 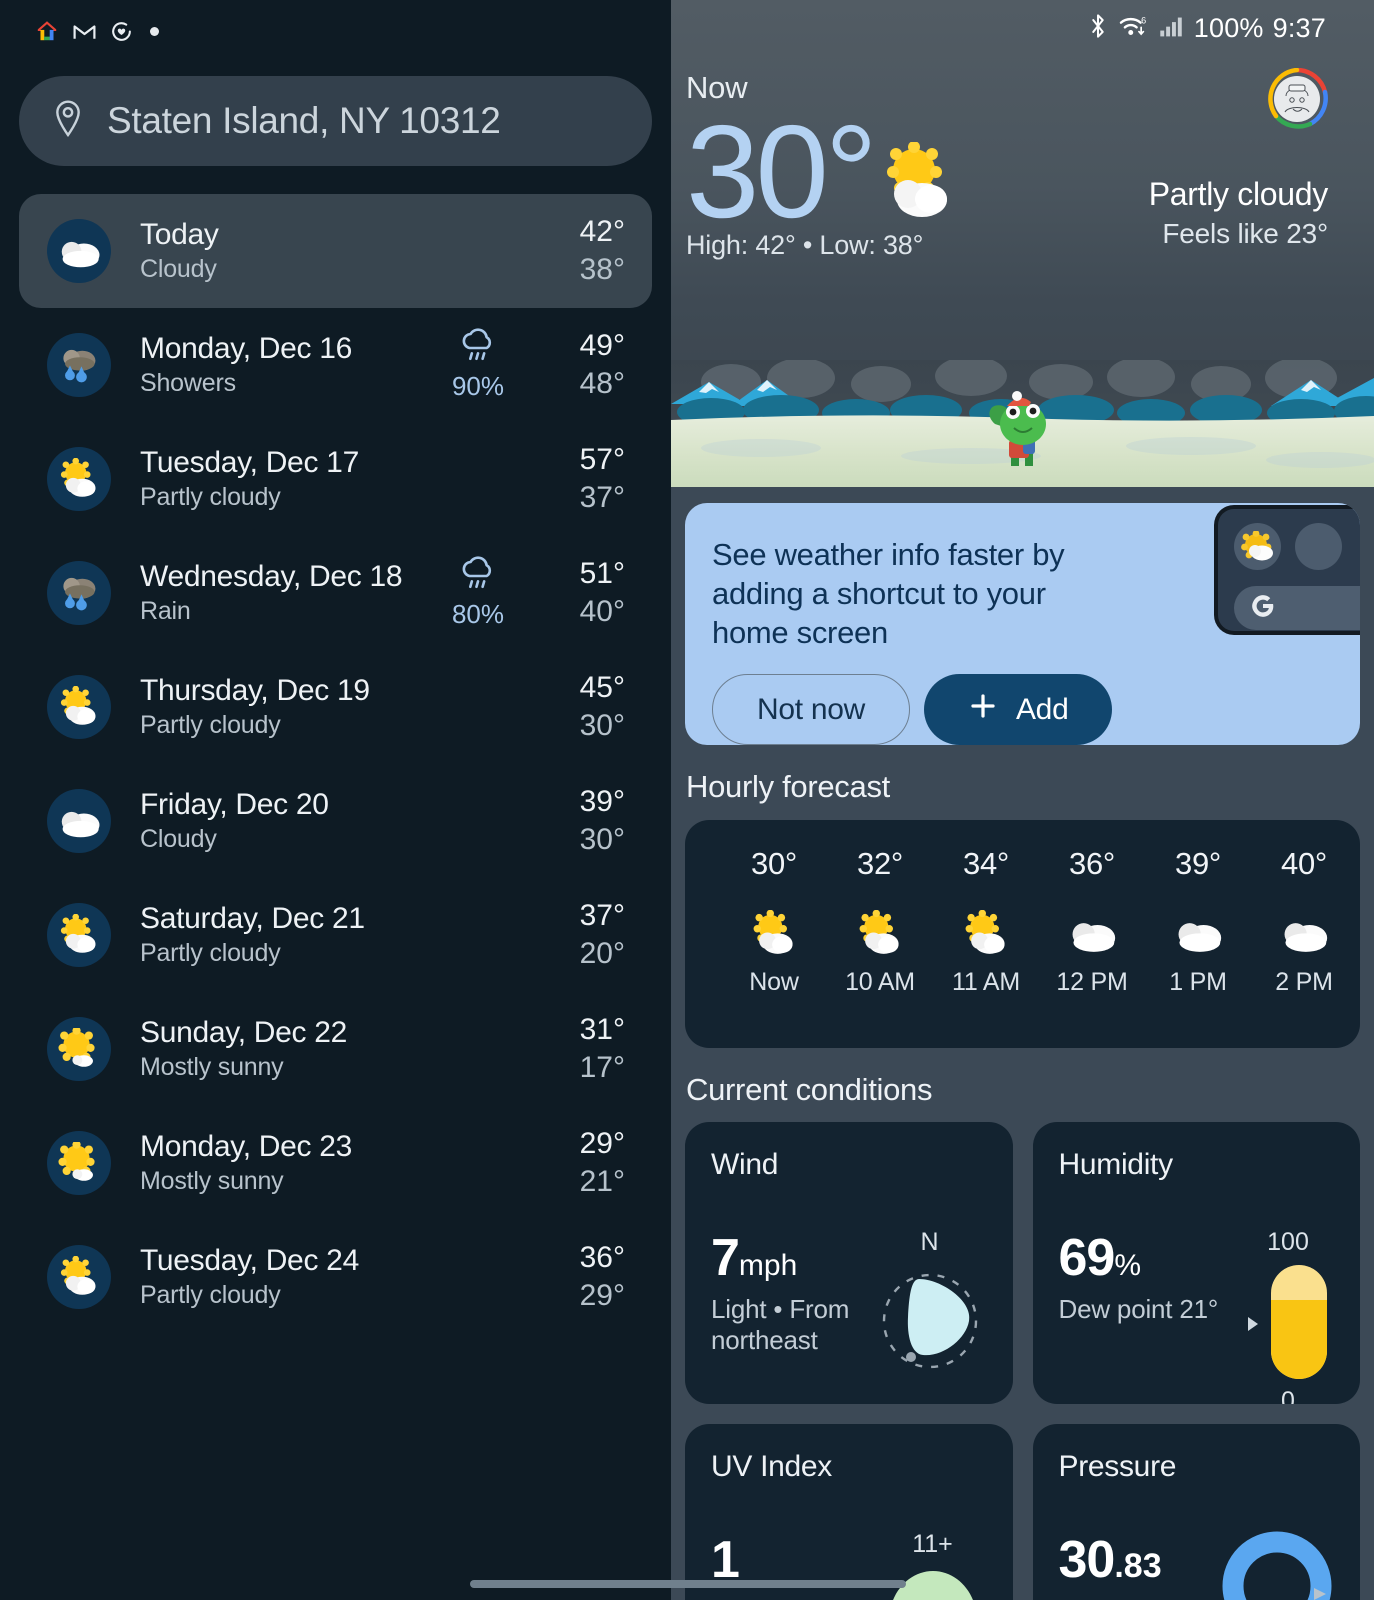 What do you see at coordinates (335, 31) in the screenshot?
I see `left-status-bar` at bounding box center [335, 31].